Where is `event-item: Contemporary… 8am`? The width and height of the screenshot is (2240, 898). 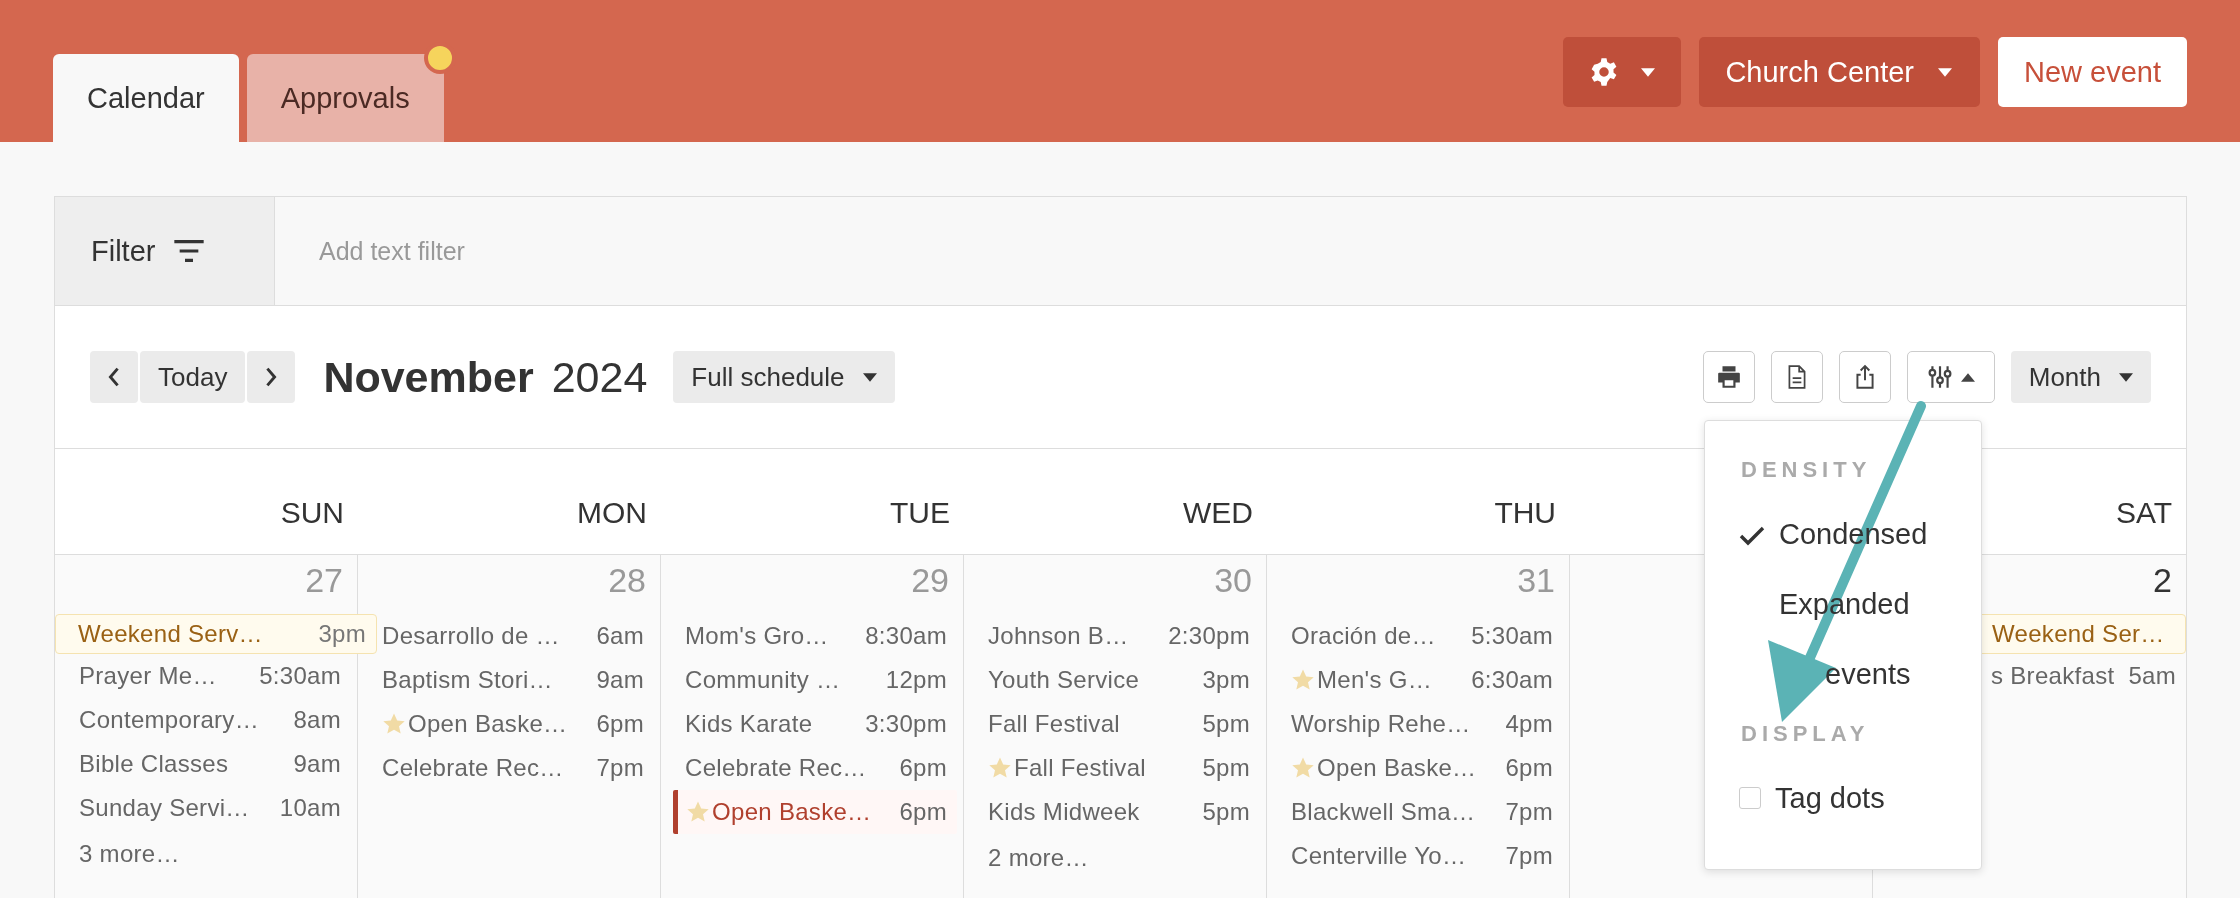
event-item: Contemporary… 8am is located at coordinates (206, 720).